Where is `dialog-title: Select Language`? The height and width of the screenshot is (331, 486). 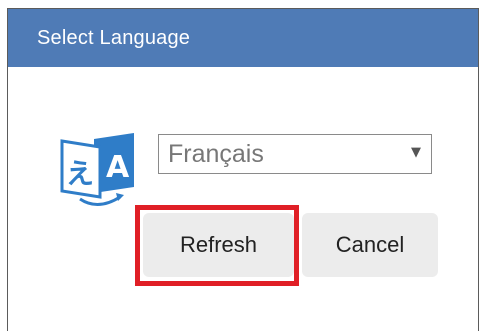
dialog-title: Select Language is located at coordinates (114, 38).